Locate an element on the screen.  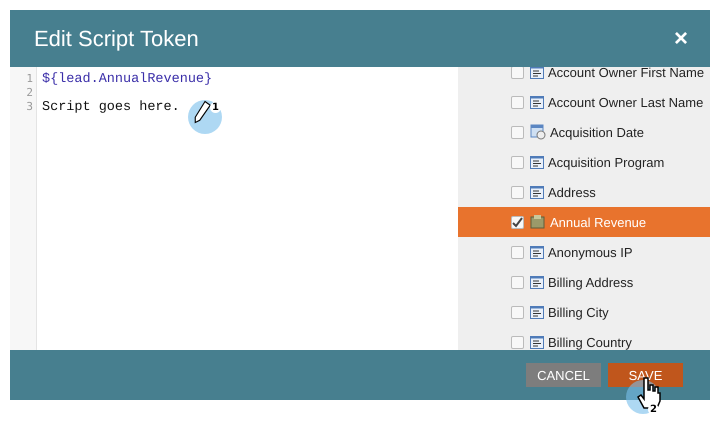
field-item: Account Owner First Name is located at coordinates (584, 77).